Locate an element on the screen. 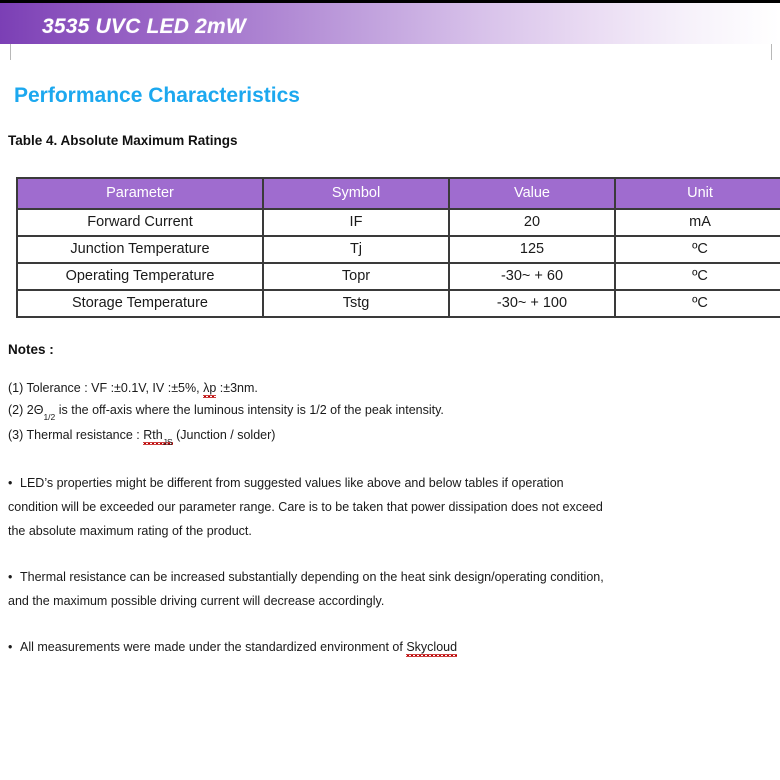 This screenshot has width=780, height=780. table-row: Operating Temperature Topr -30~ + 60 ºC is located at coordinates (398, 276).